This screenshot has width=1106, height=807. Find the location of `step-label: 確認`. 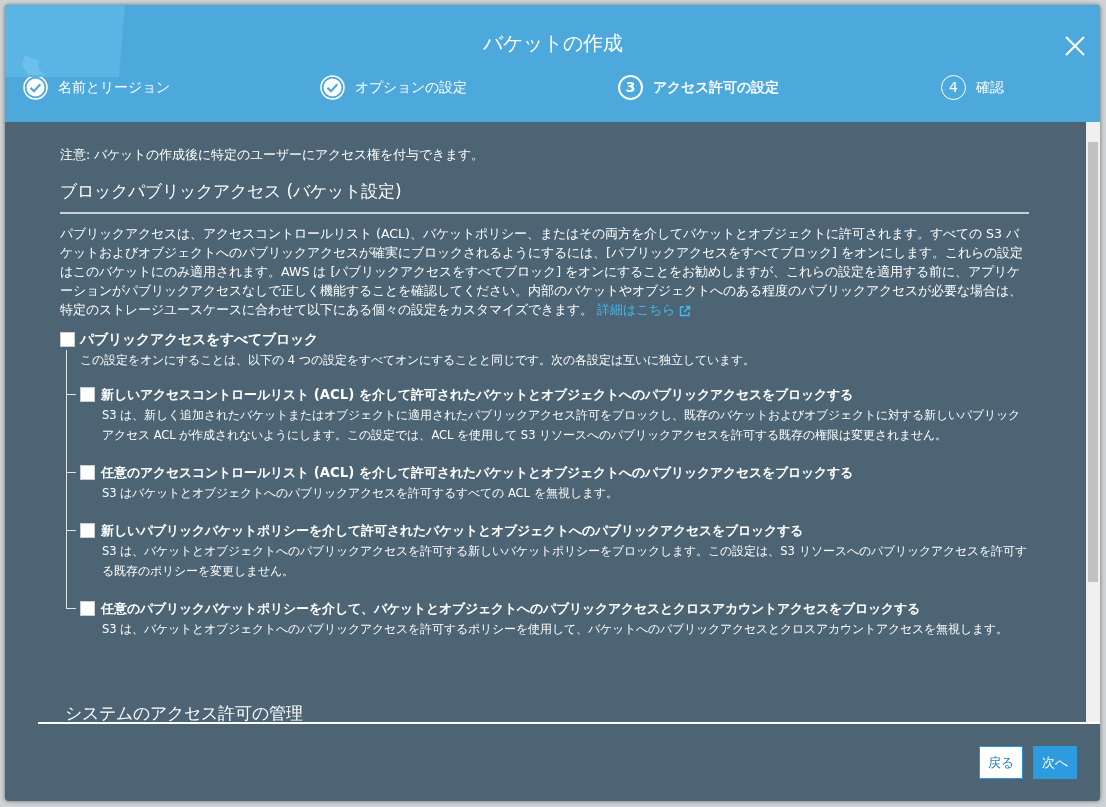

step-label: 確認 is located at coordinates (990, 87).